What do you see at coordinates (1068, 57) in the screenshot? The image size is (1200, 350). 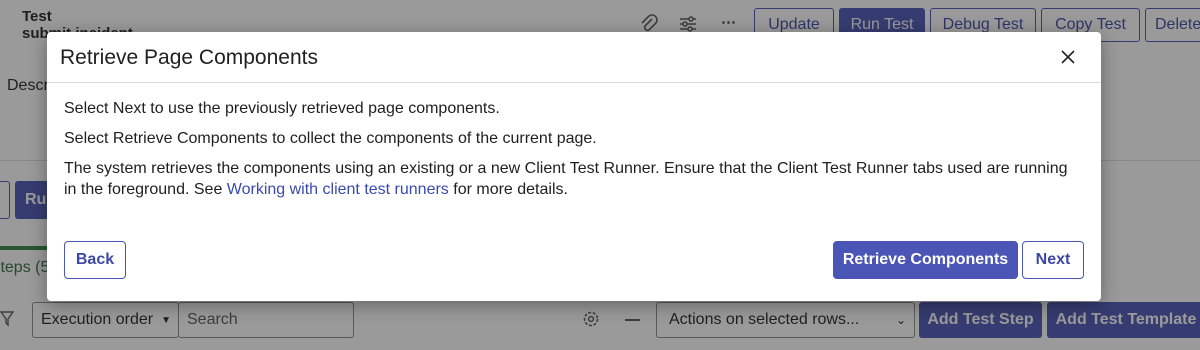 I see `close-icon` at bounding box center [1068, 57].